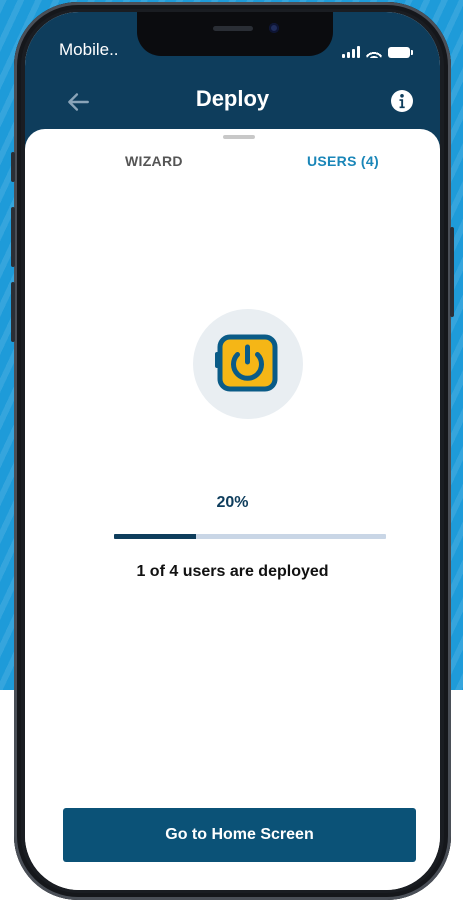  Describe the element at coordinates (232, 98) in the screenshot. I see `page-title: Deploy` at that location.